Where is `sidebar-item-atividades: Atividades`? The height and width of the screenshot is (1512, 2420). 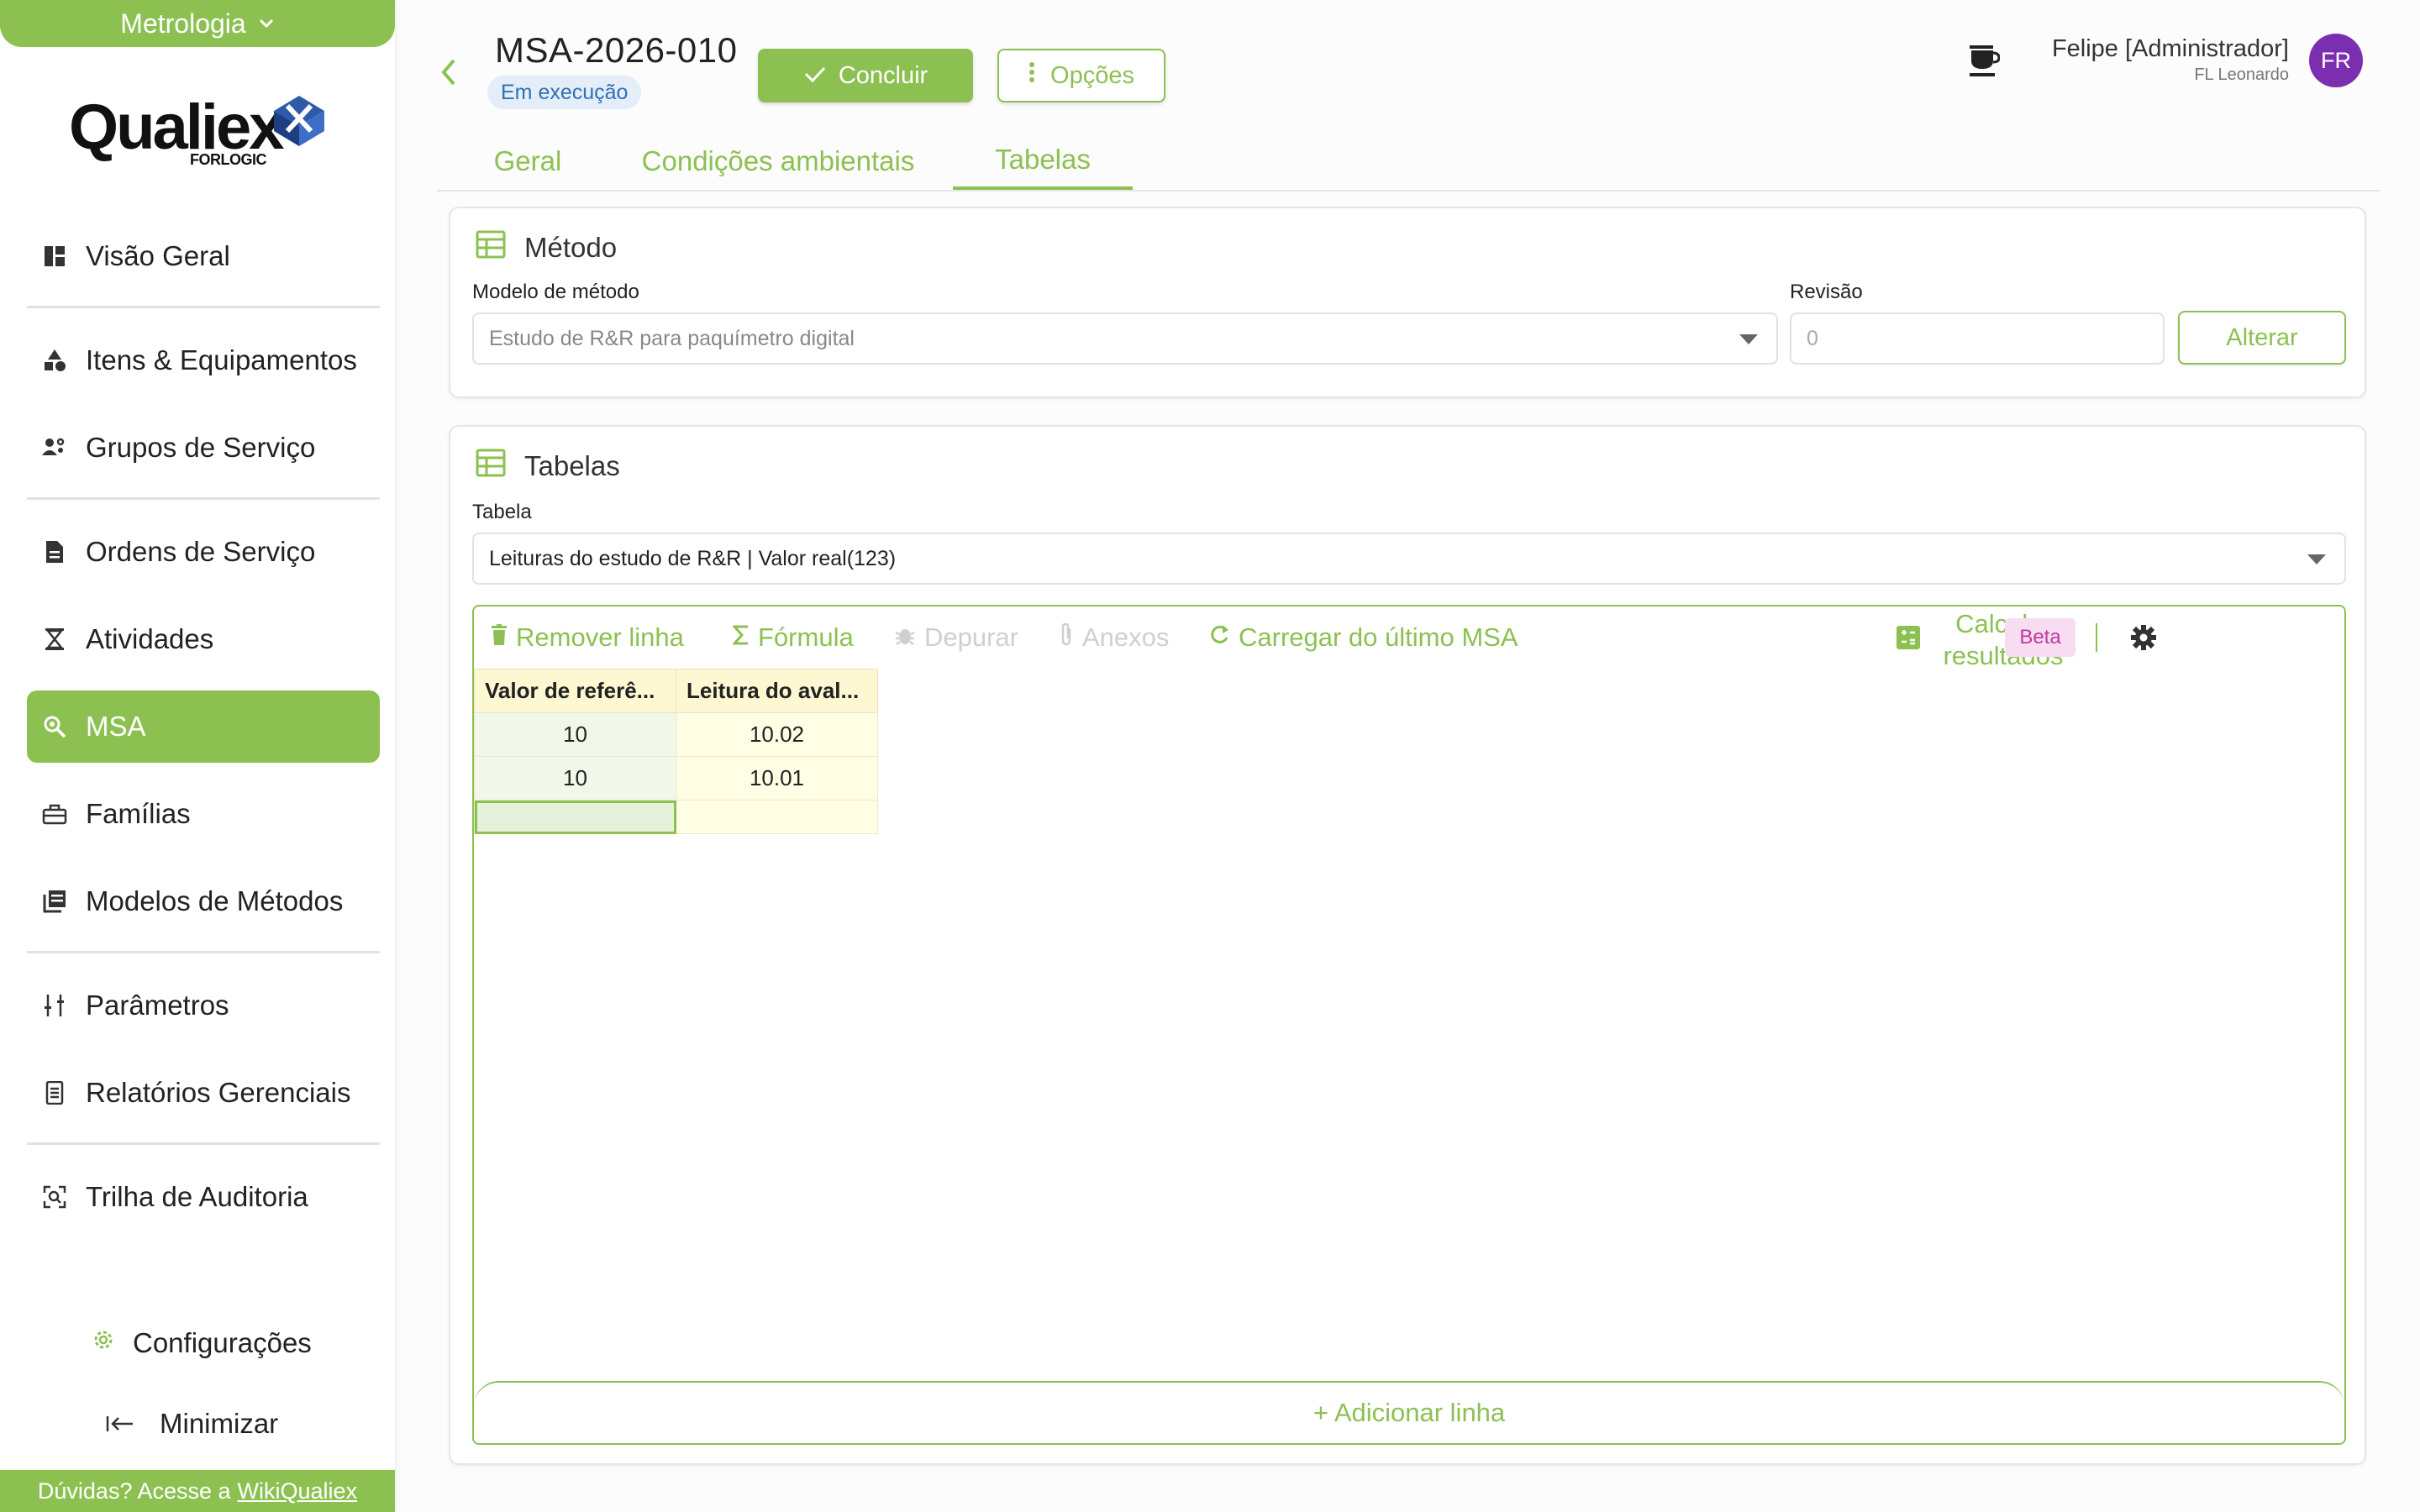 sidebar-item-atividades: Atividades is located at coordinates (203, 639).